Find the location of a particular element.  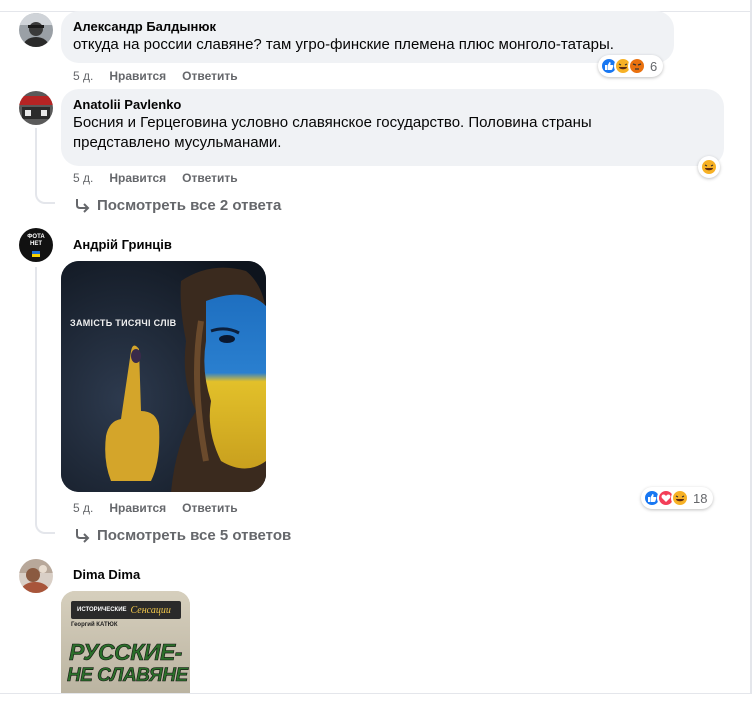

reactions-summary is located at coordinates (709, 167).